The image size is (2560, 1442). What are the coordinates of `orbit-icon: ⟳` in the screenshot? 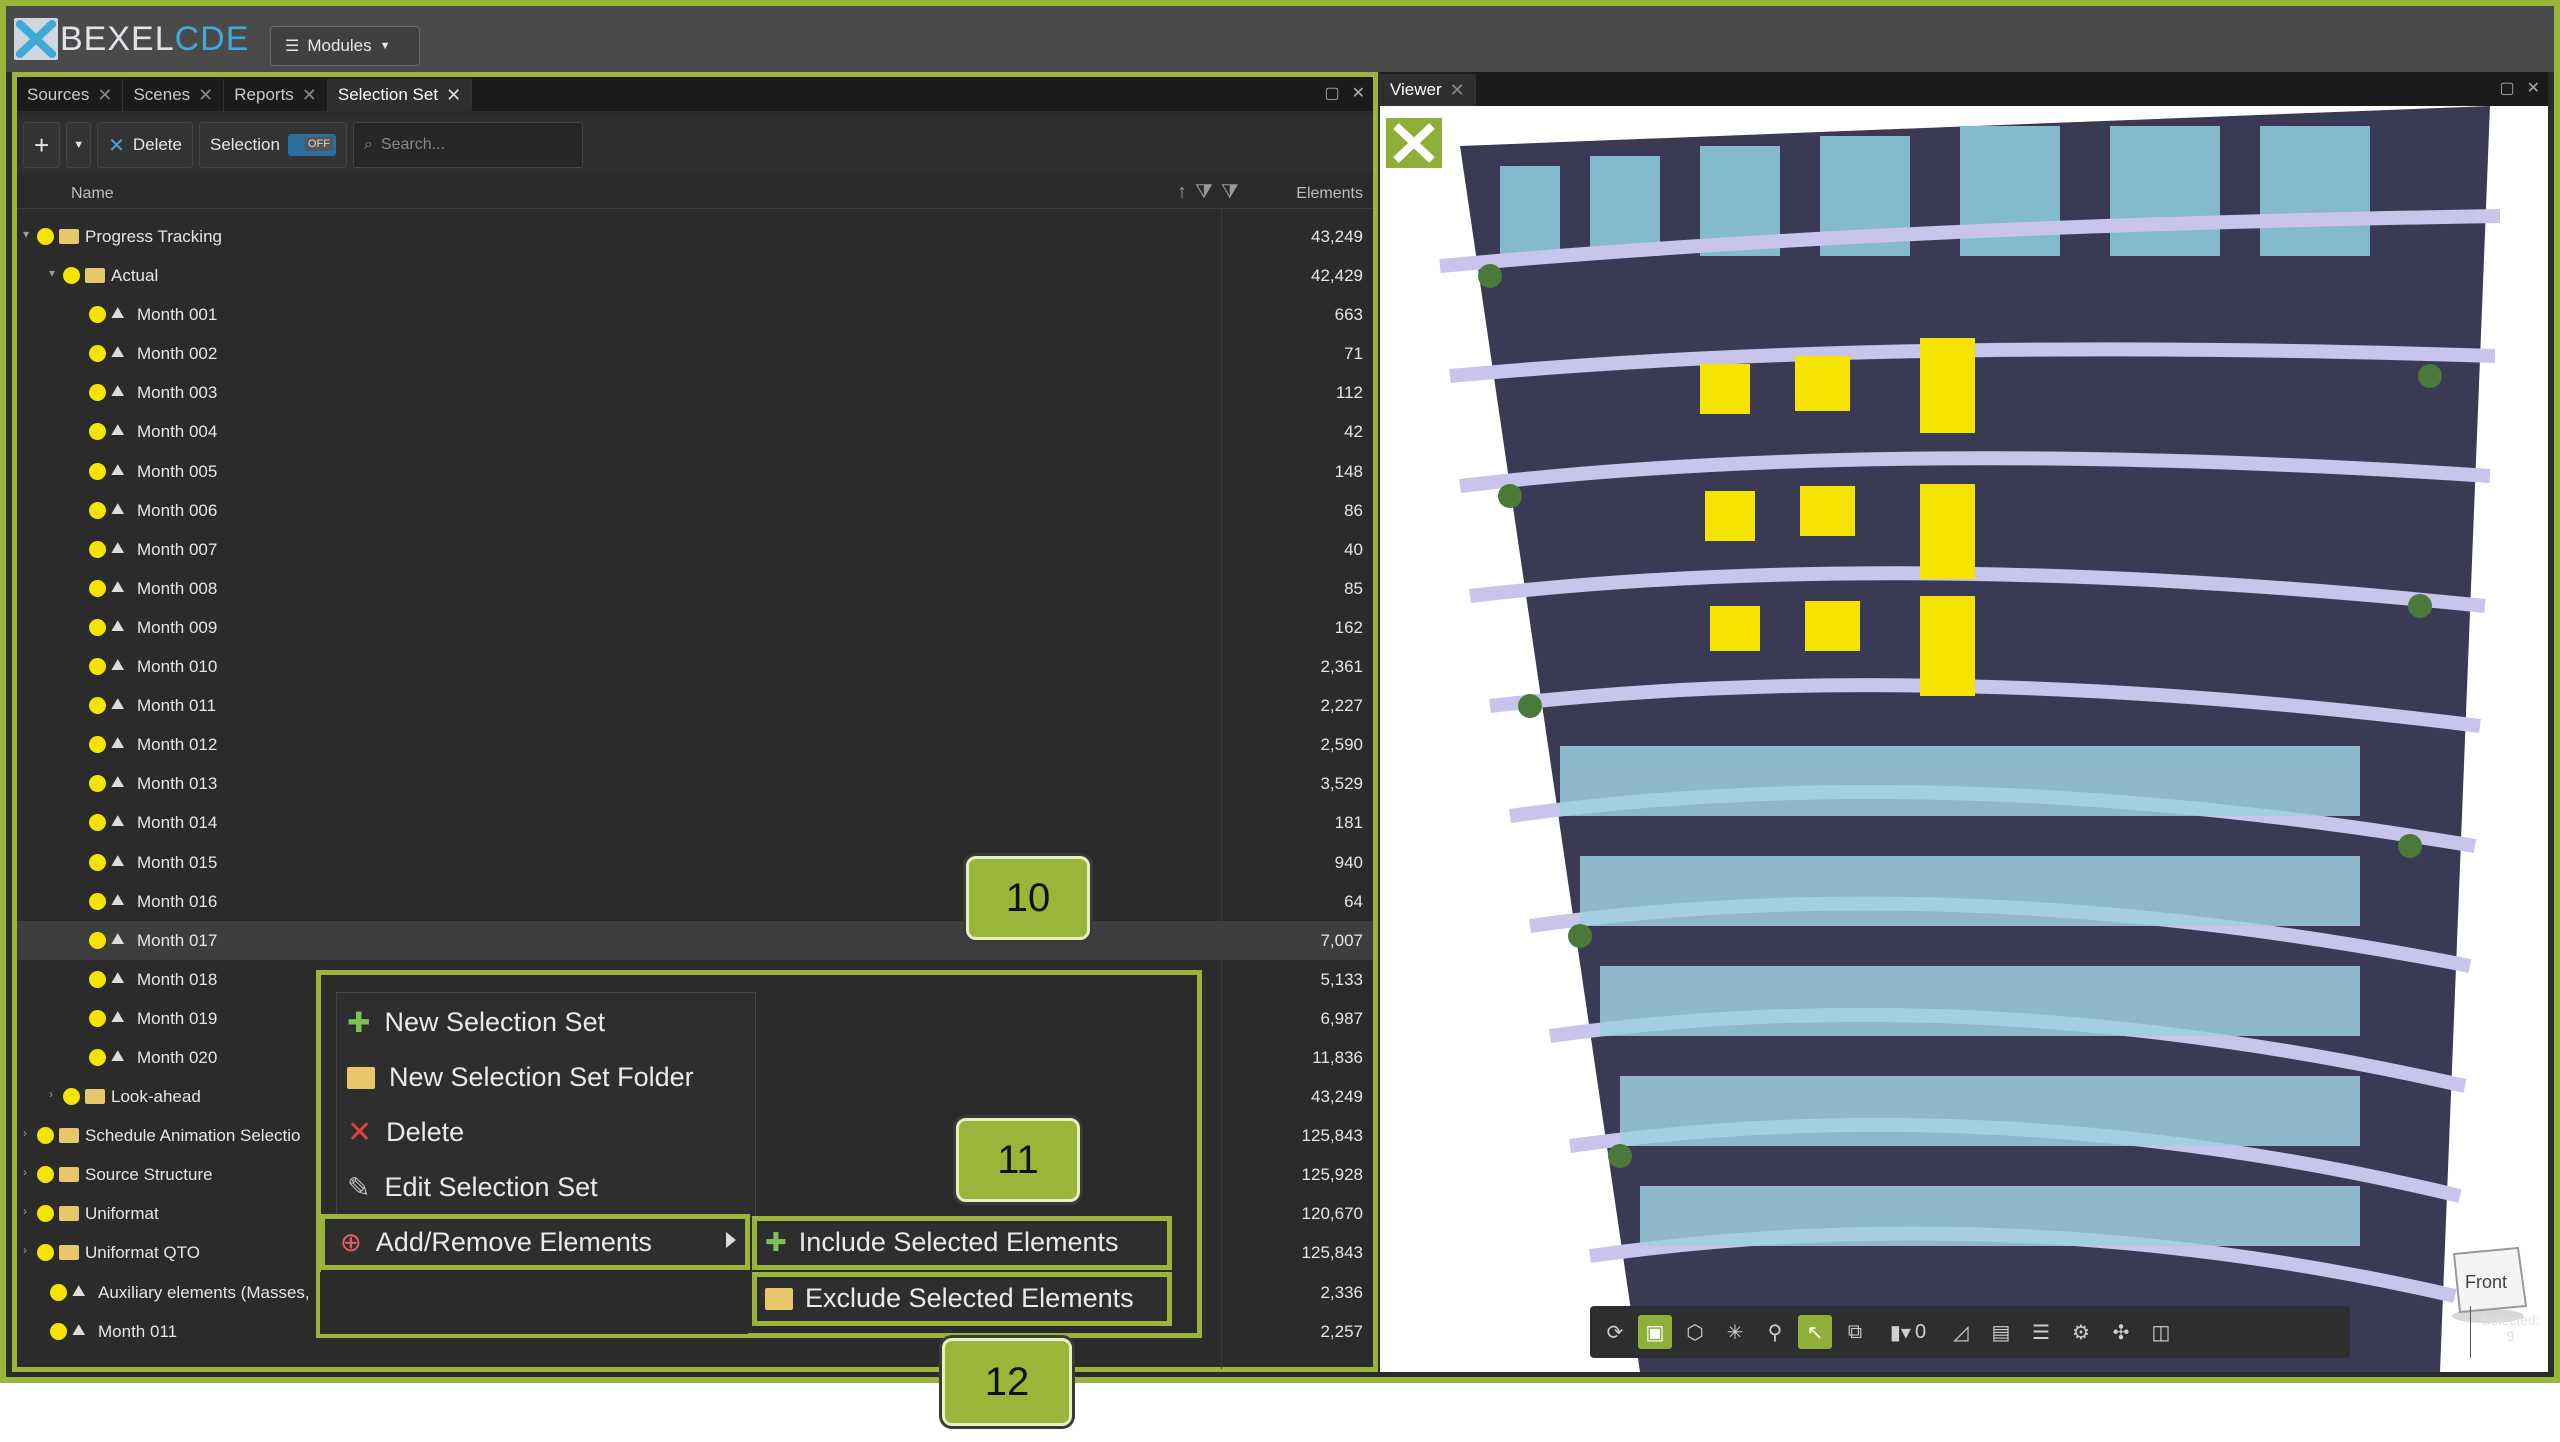 It's located at (1615, 1332).